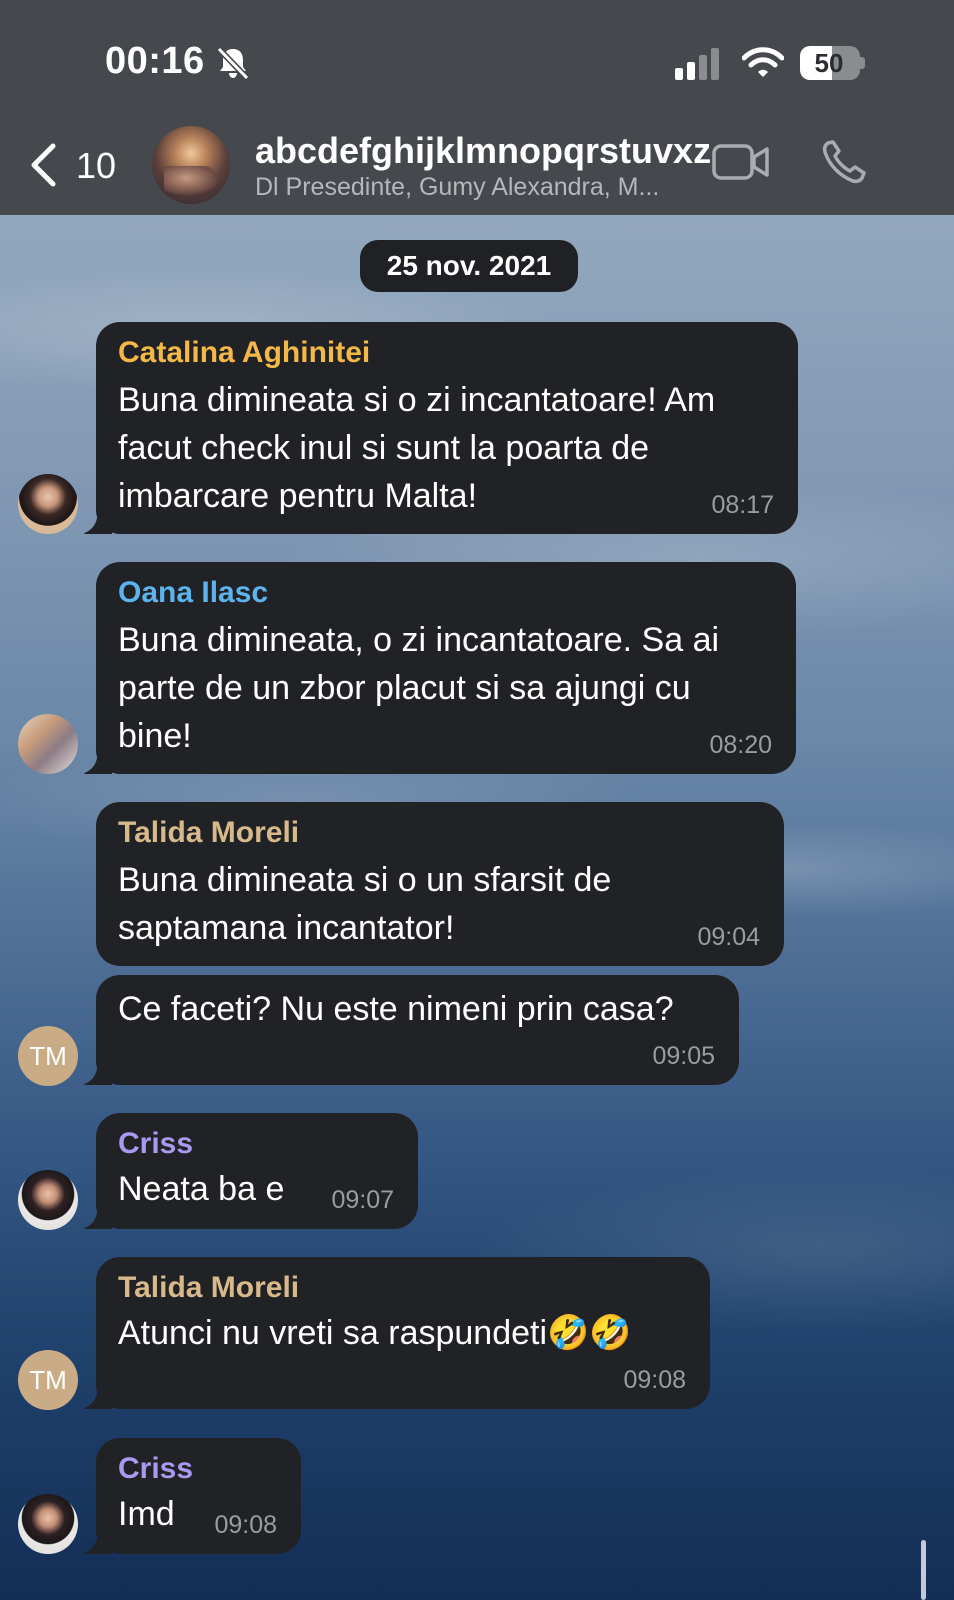 The image size is (954, 1600). I want to click on phone-icon, so click(844, 162).